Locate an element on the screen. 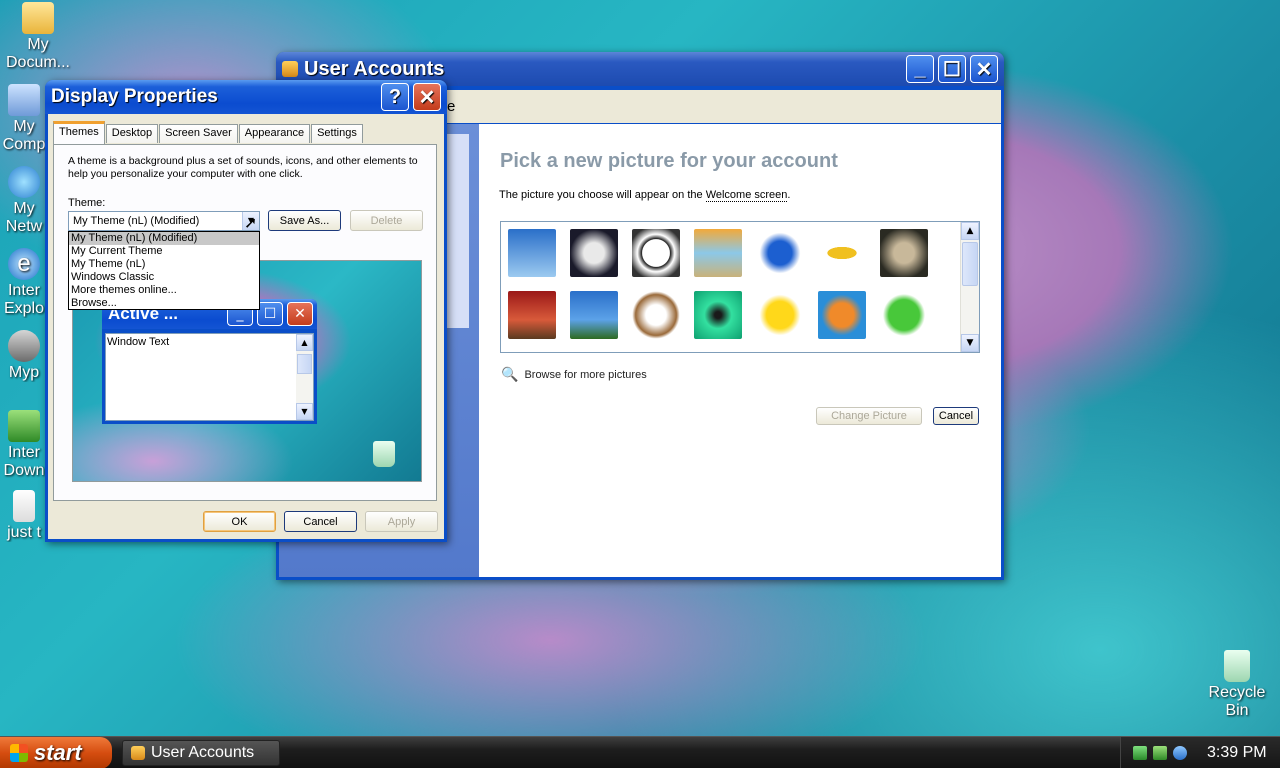 This screenshot has height=768, width=1280. description-suffix: . is located at coordinates (789, 195).